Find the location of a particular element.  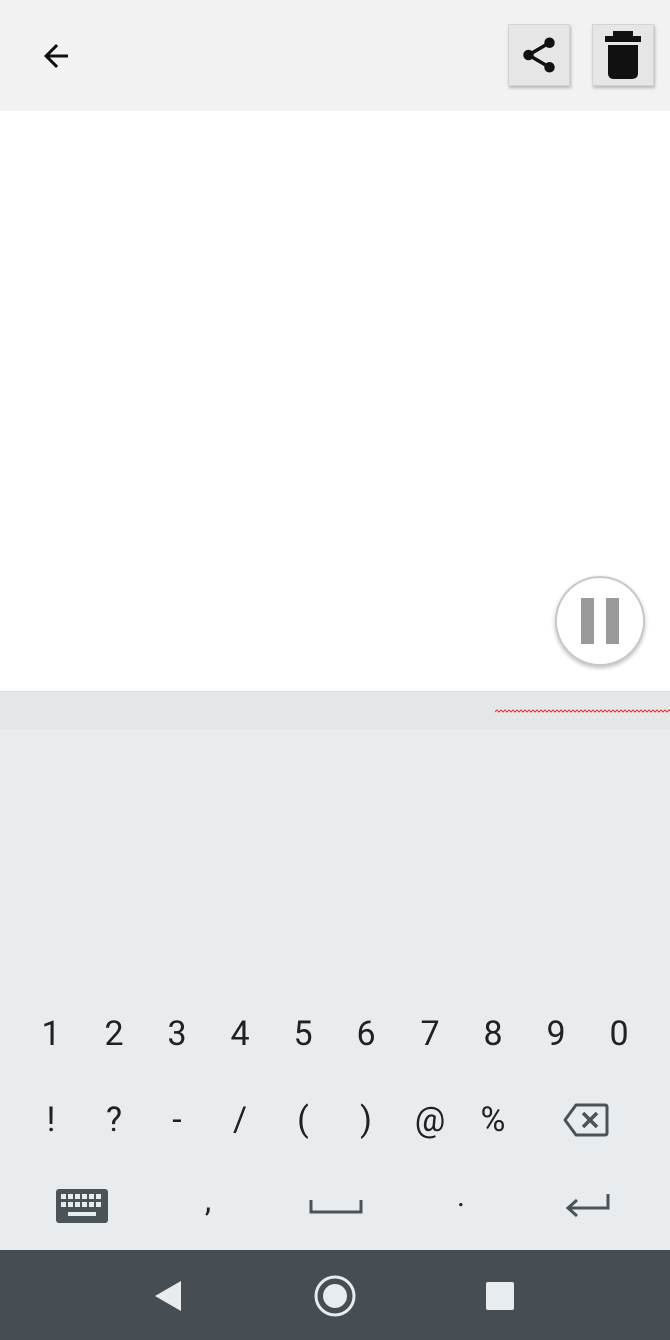

share-button is located at coordinates (539, 55).